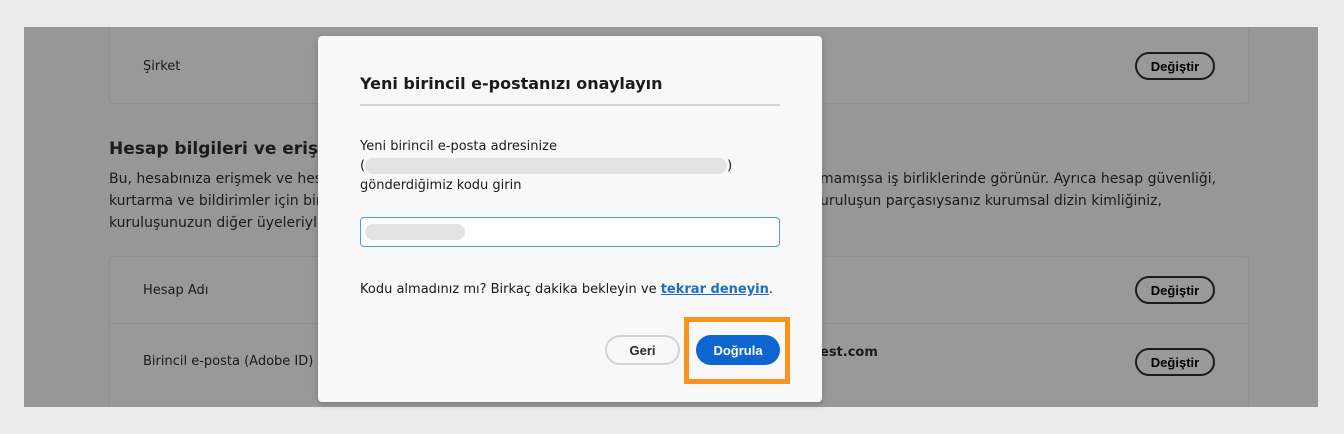 The width and height of the screenshot is (1344, 434). Describe the element at coordinates (217, 223) in the screenshot. I see `section-text-left-3: kuruluşunuzun diğer üyeleriyle` at that location.